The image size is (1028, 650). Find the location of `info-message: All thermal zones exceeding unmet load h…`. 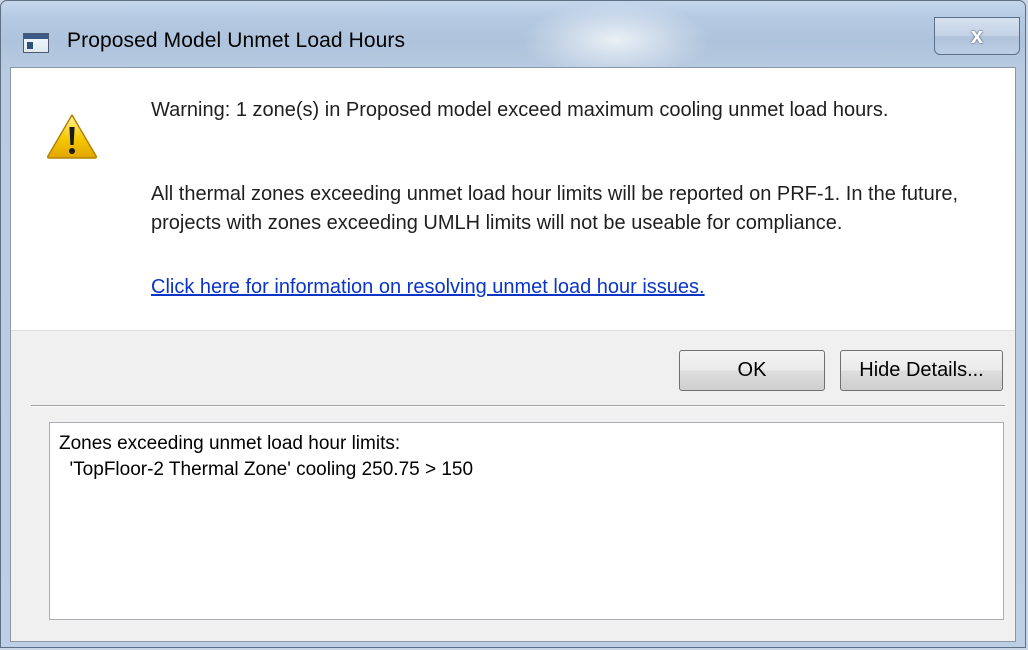

info-message: All thermal zones exceeding unmet load h… is located at coordinates (555, 208).